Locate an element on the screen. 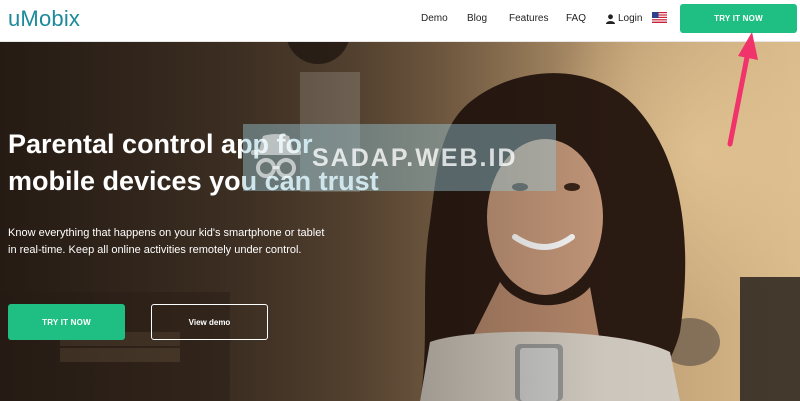 This screenshot has height=401, width=800. user-icon is located at coordinates (610, 18).